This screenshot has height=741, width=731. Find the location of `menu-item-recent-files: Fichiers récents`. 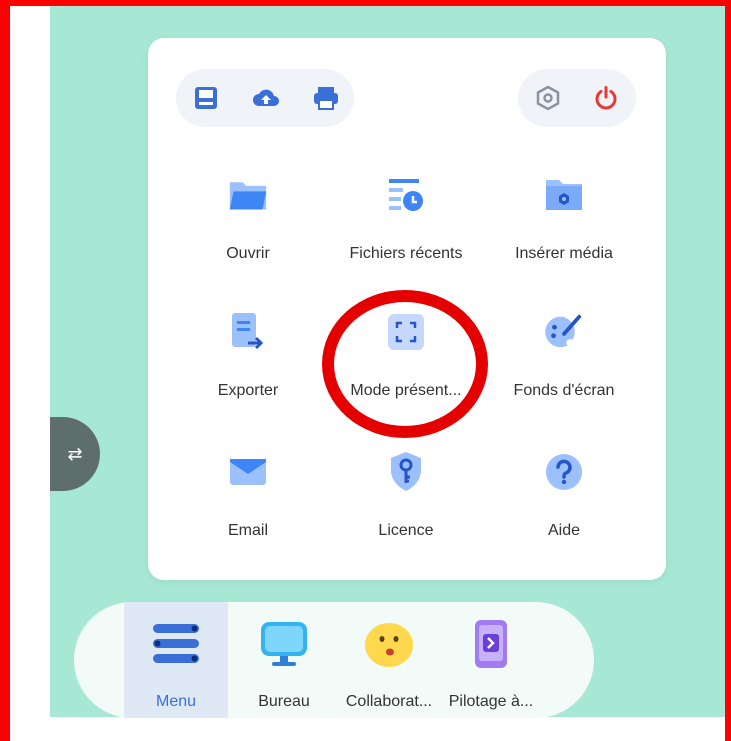

menu-item-recent-files: Fichiers récents is located at coordinates (406, 235).